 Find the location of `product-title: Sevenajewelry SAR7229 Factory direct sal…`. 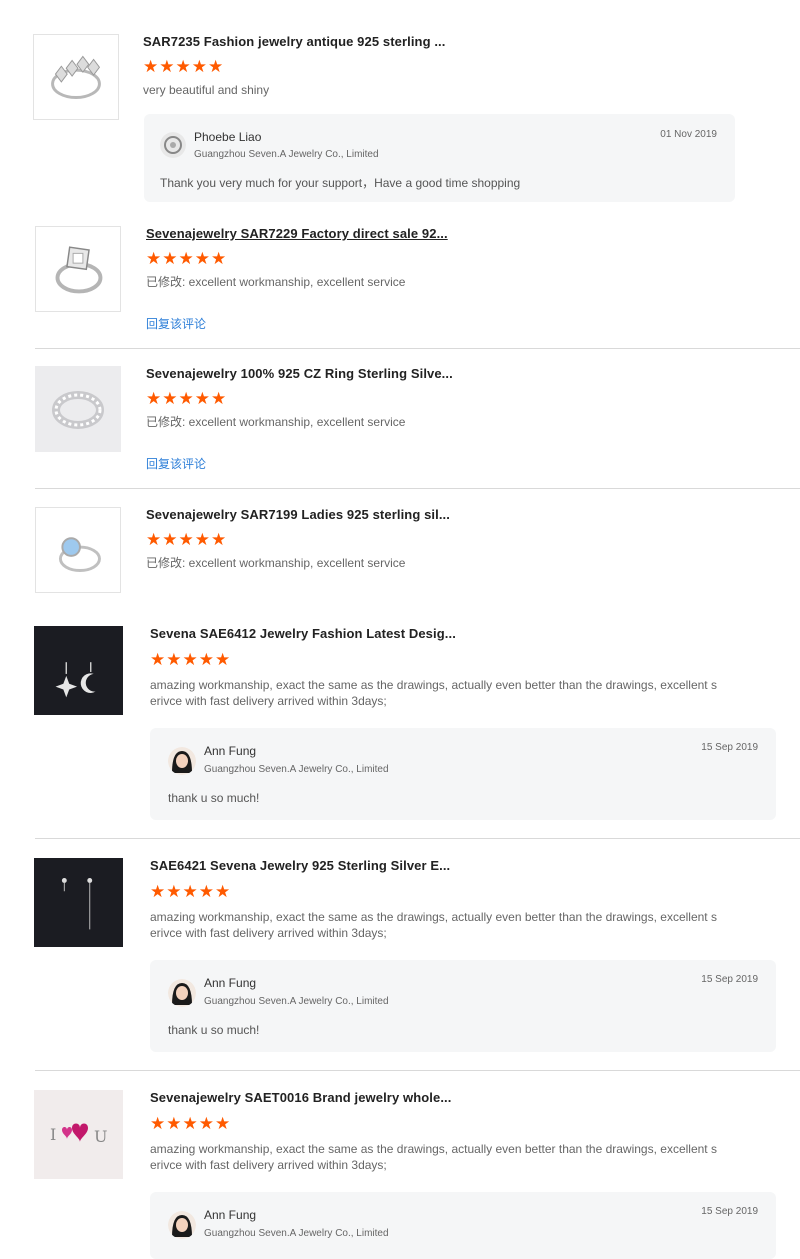

product-title: Sevenajewelry SAR7229 Factory direct sal… is located at coordinates (297, 233).